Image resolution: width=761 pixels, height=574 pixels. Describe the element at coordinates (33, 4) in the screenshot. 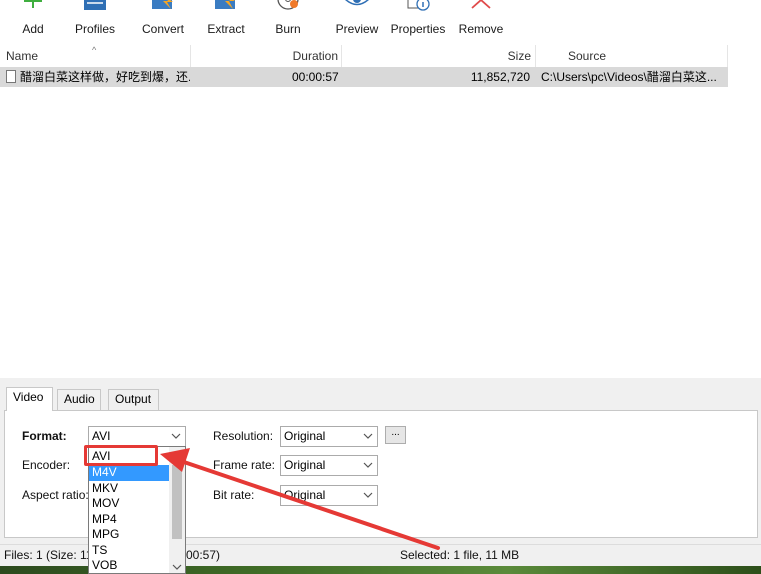

I see `plus-icon` at that location.